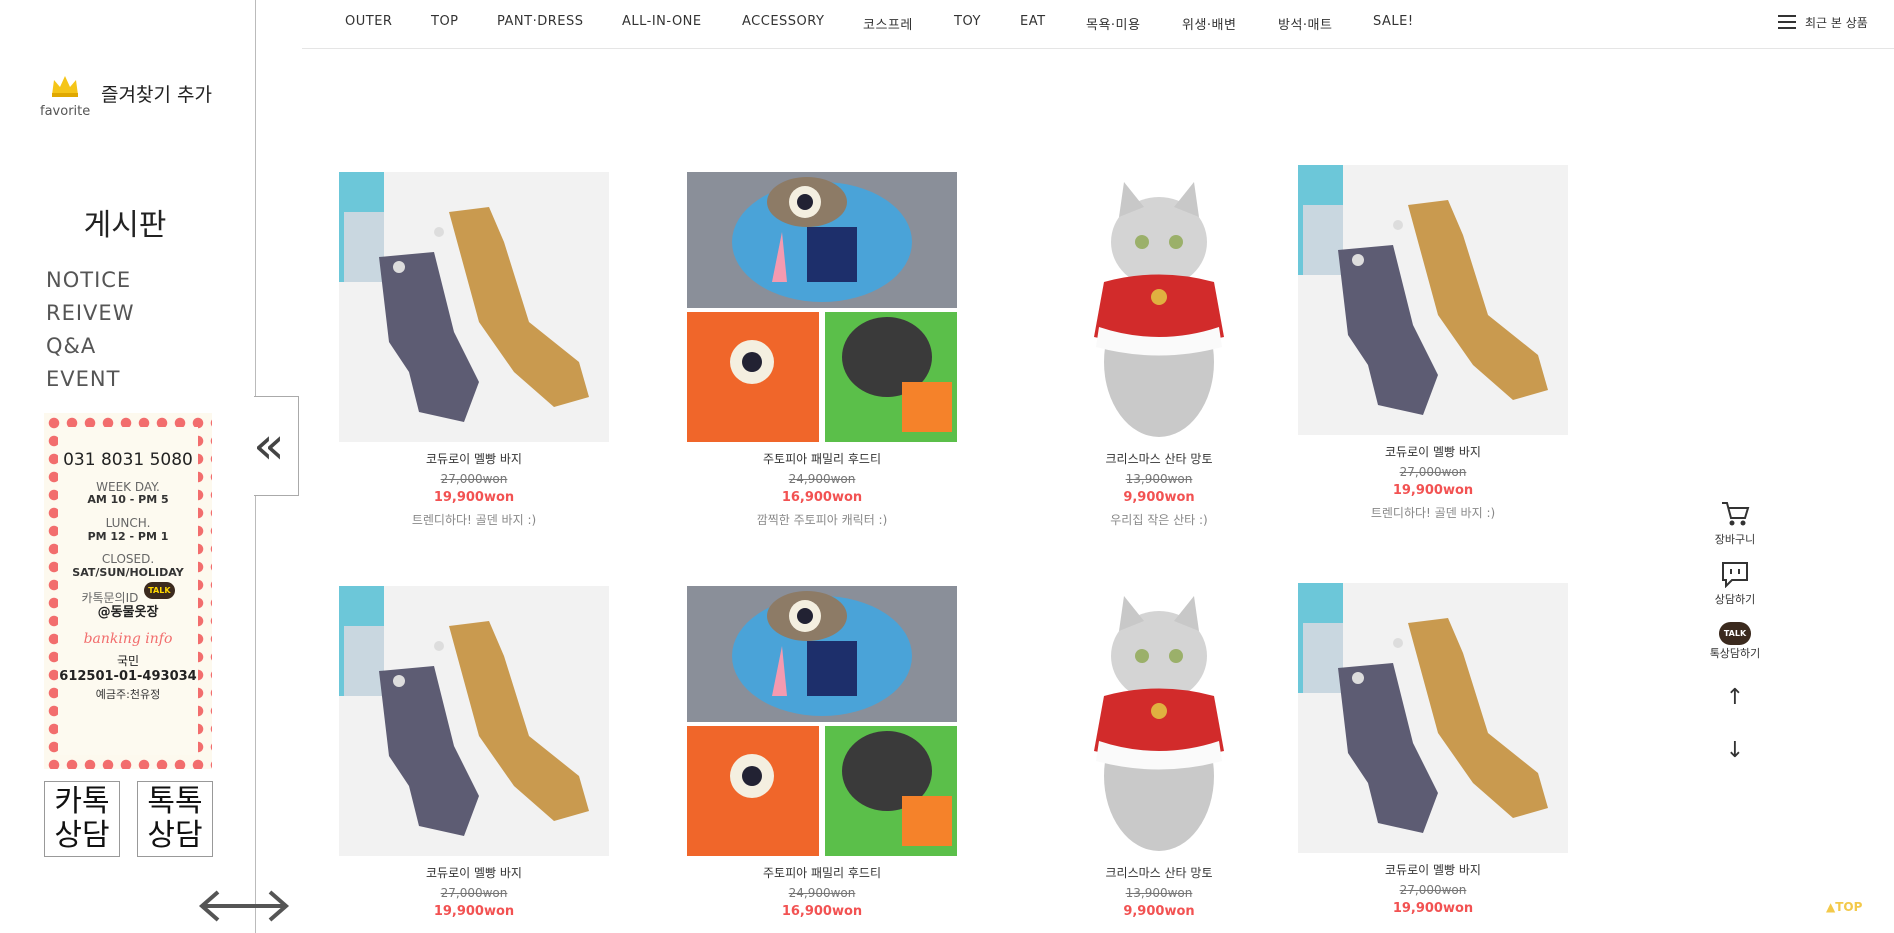  I want to click on favorite-label: 즐겨찾기 추가, so click(156, 95).